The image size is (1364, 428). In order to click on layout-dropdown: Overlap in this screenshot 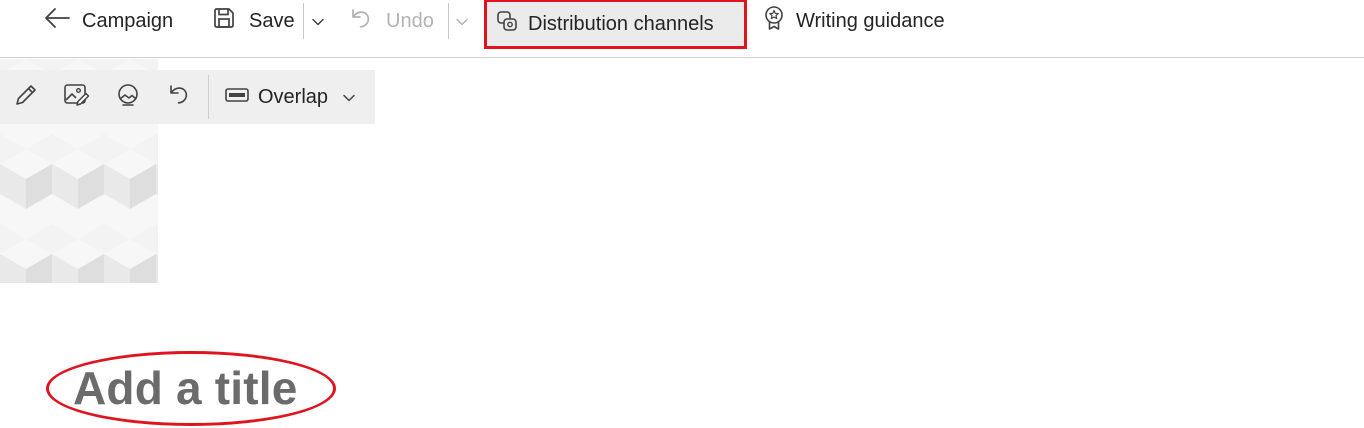, I will do `click(286, 97)`.